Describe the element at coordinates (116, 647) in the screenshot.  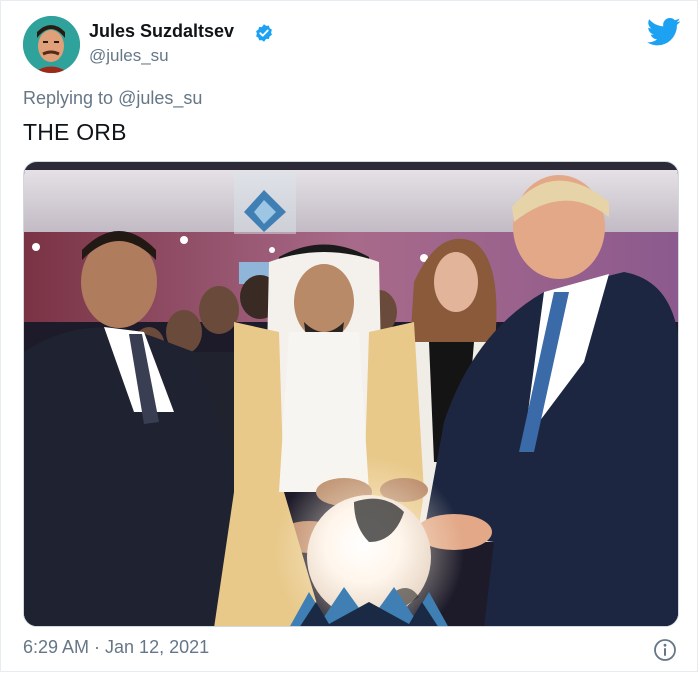
I see `tweet-timestamp: 6:29 AM · Jan 12, 2021` at that location.